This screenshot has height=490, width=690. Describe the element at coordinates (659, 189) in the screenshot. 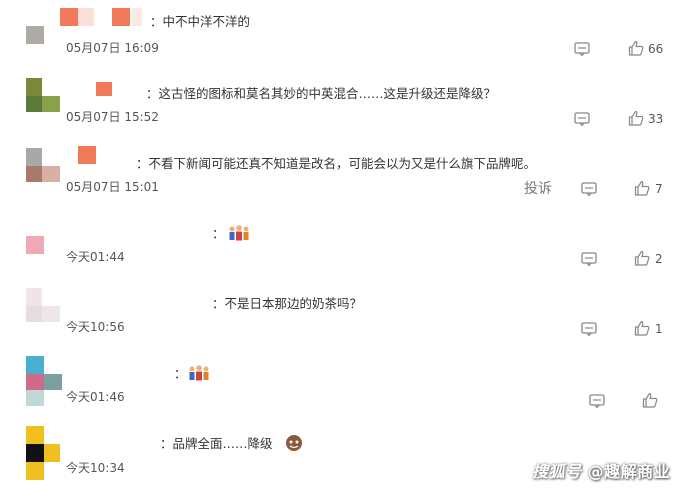

I see `like-count: 7` at that location.